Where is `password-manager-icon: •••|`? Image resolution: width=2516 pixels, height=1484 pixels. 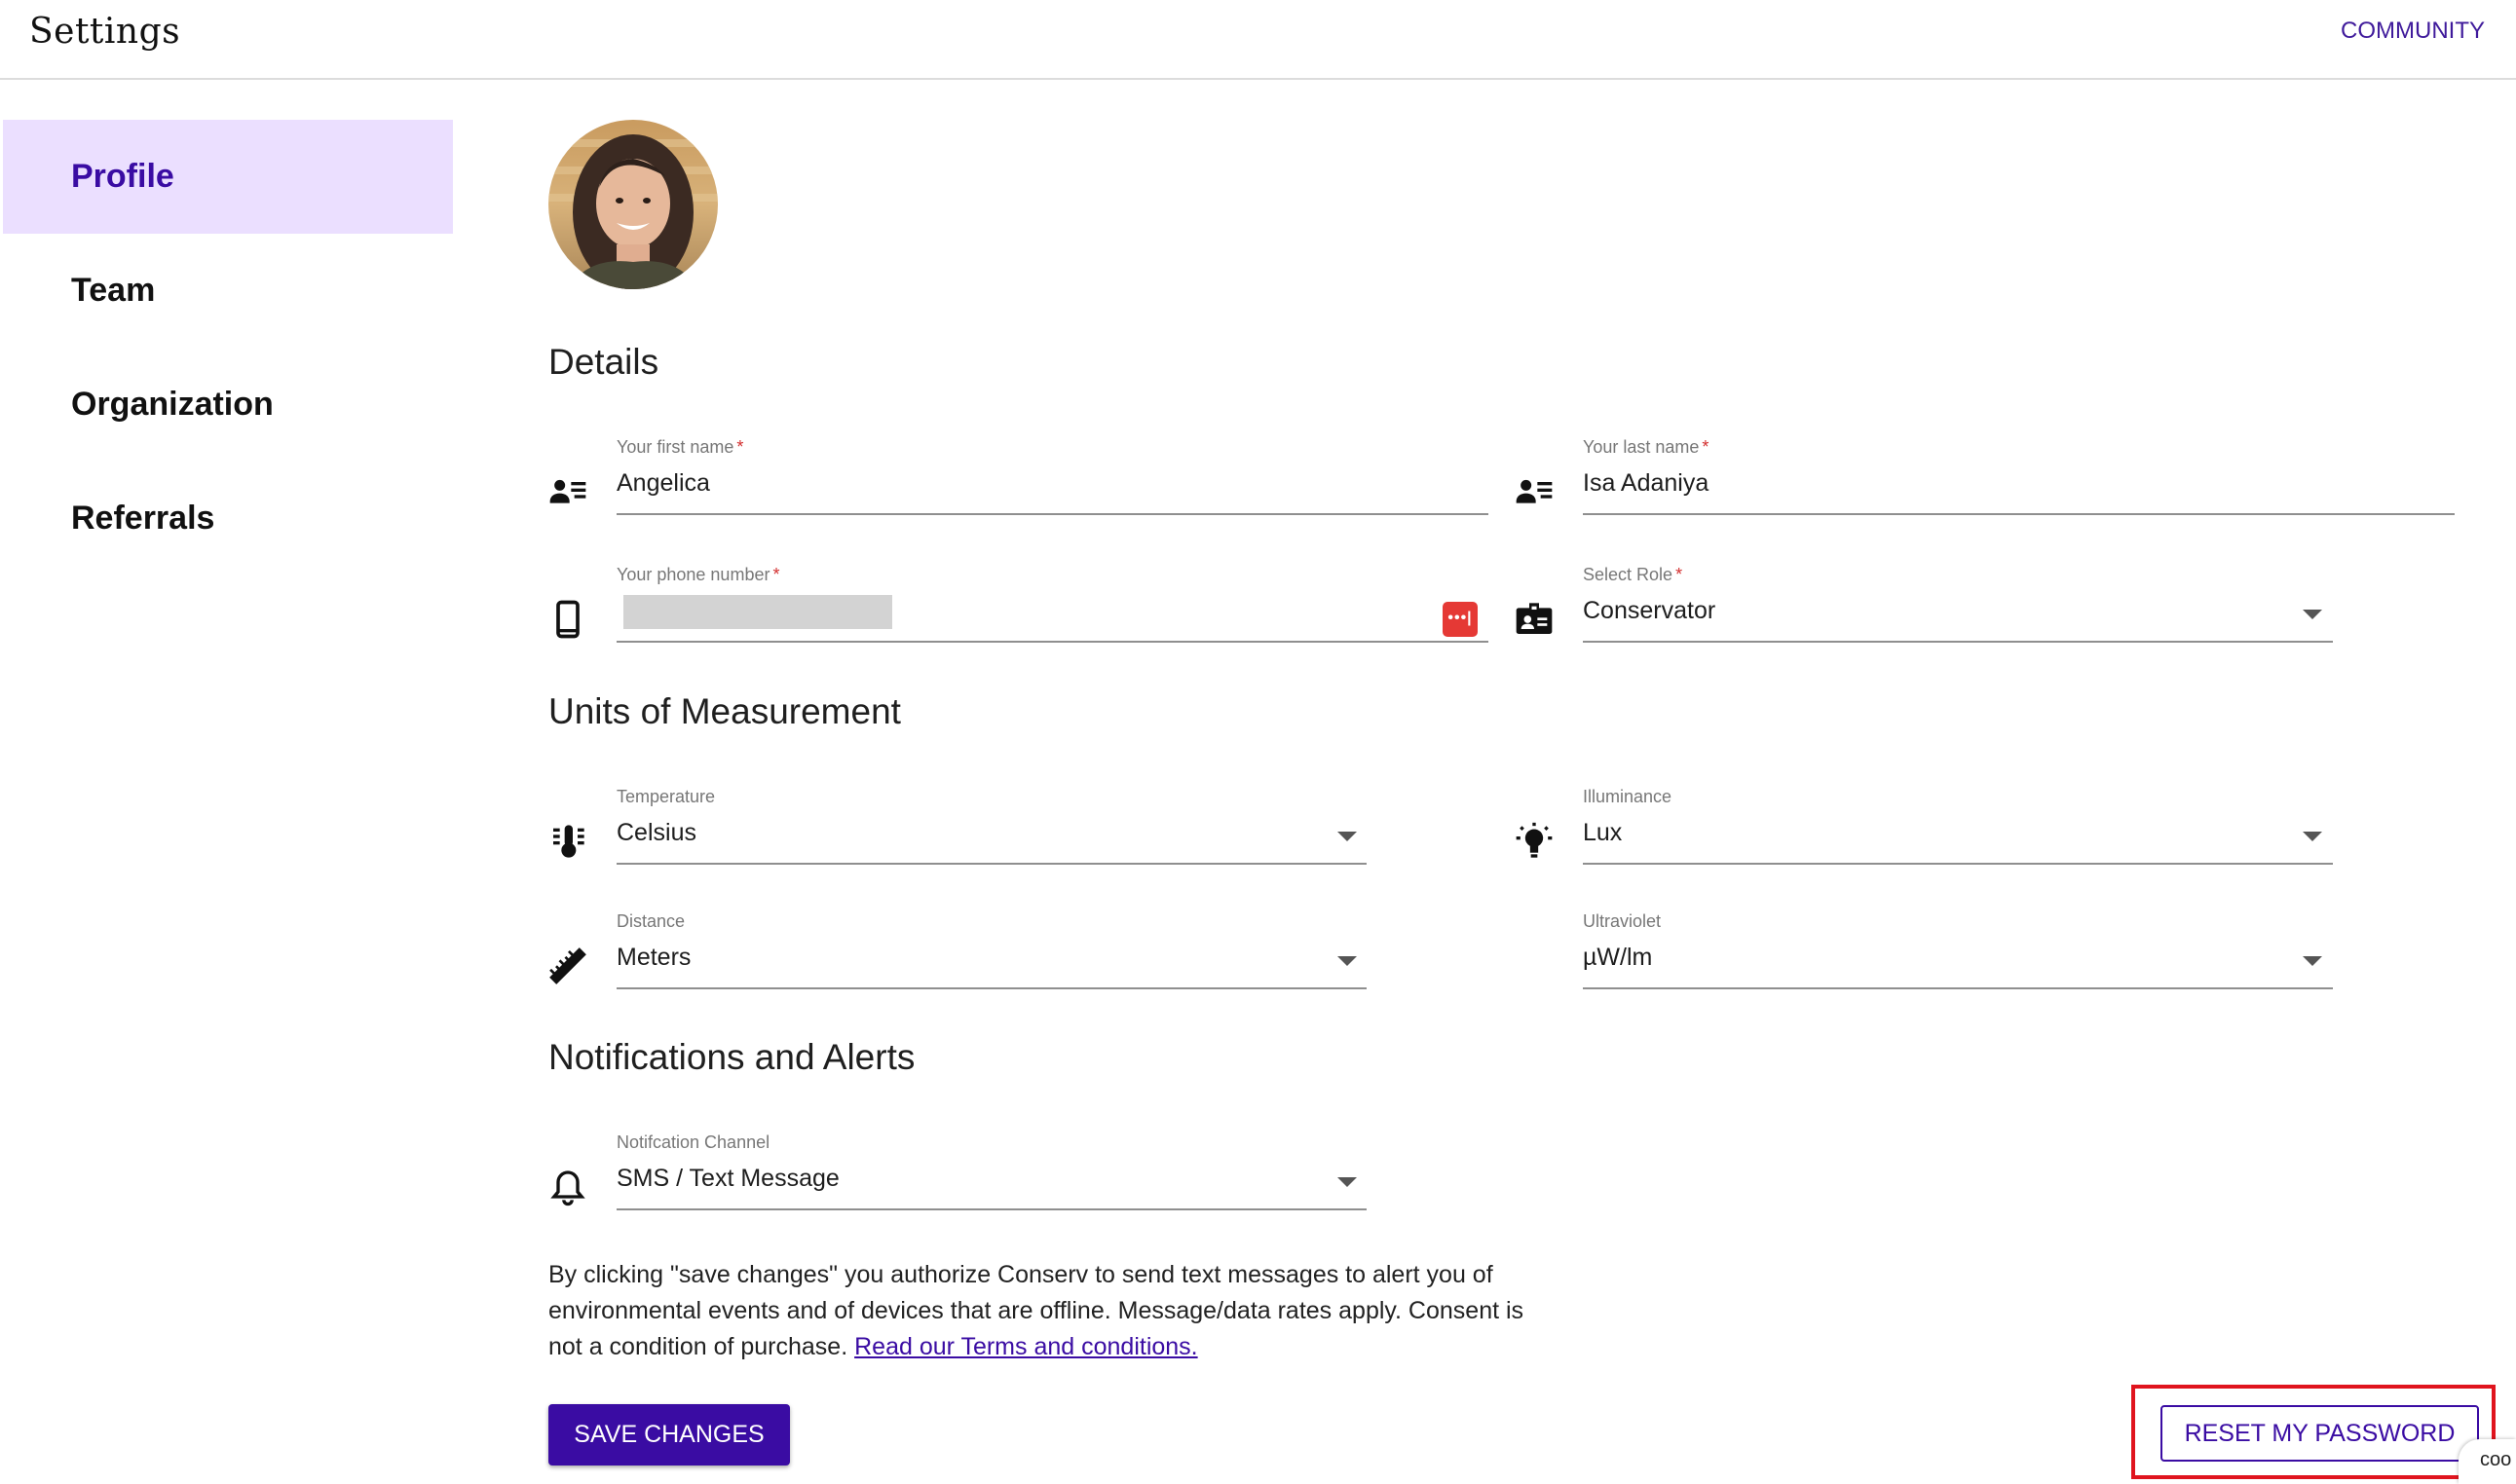
password-manager-icon: •••| is located at coordinates (1460, 619).